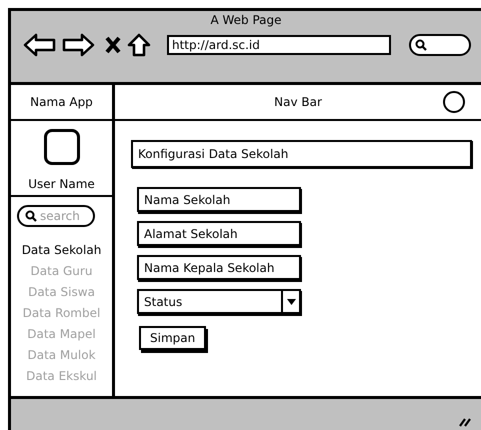  Describe the element at coordinates (61, 184) in the screenshot. I see `user-name: User Name` at that location.